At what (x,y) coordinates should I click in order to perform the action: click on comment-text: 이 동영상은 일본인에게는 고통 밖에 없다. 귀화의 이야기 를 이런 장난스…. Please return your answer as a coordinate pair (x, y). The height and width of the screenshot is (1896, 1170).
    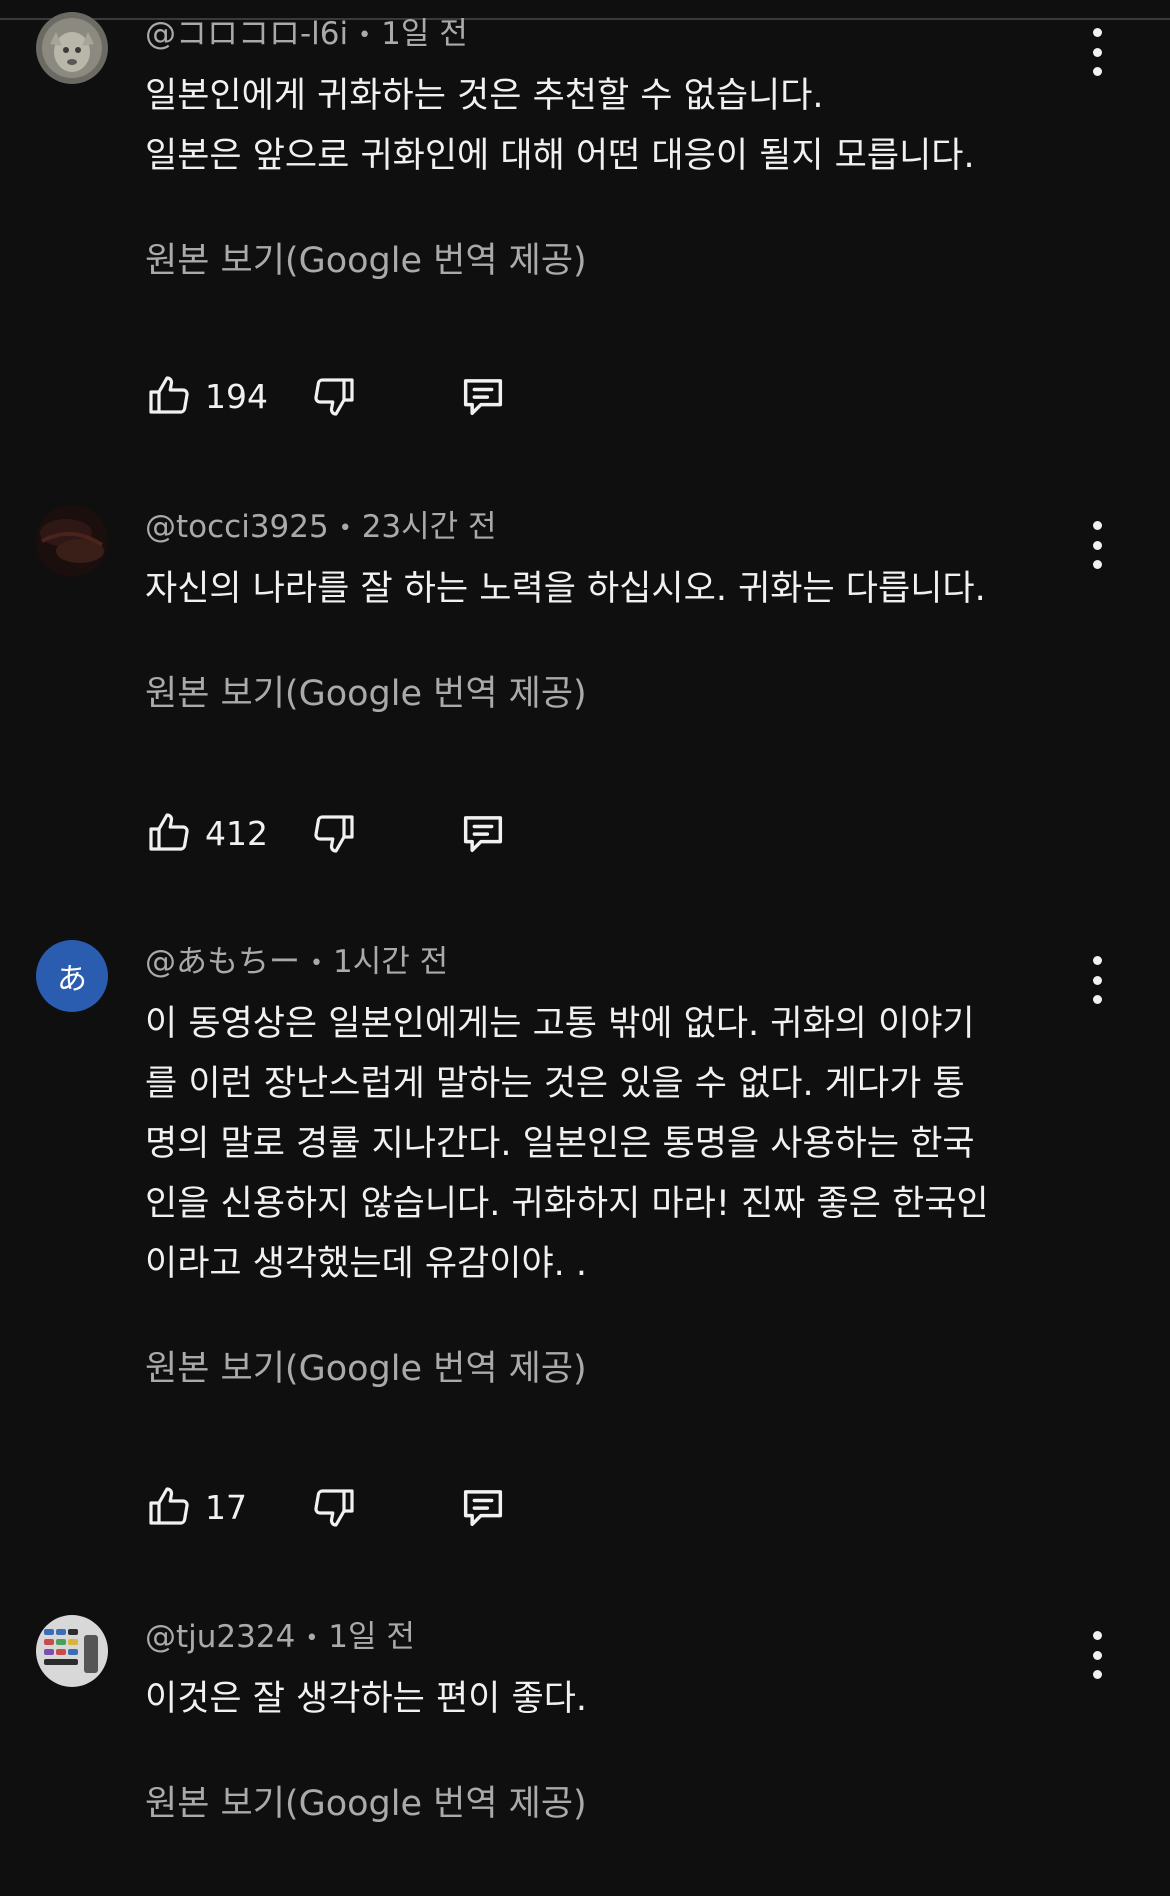
    Looking at the image, I should click on (567, 1144).